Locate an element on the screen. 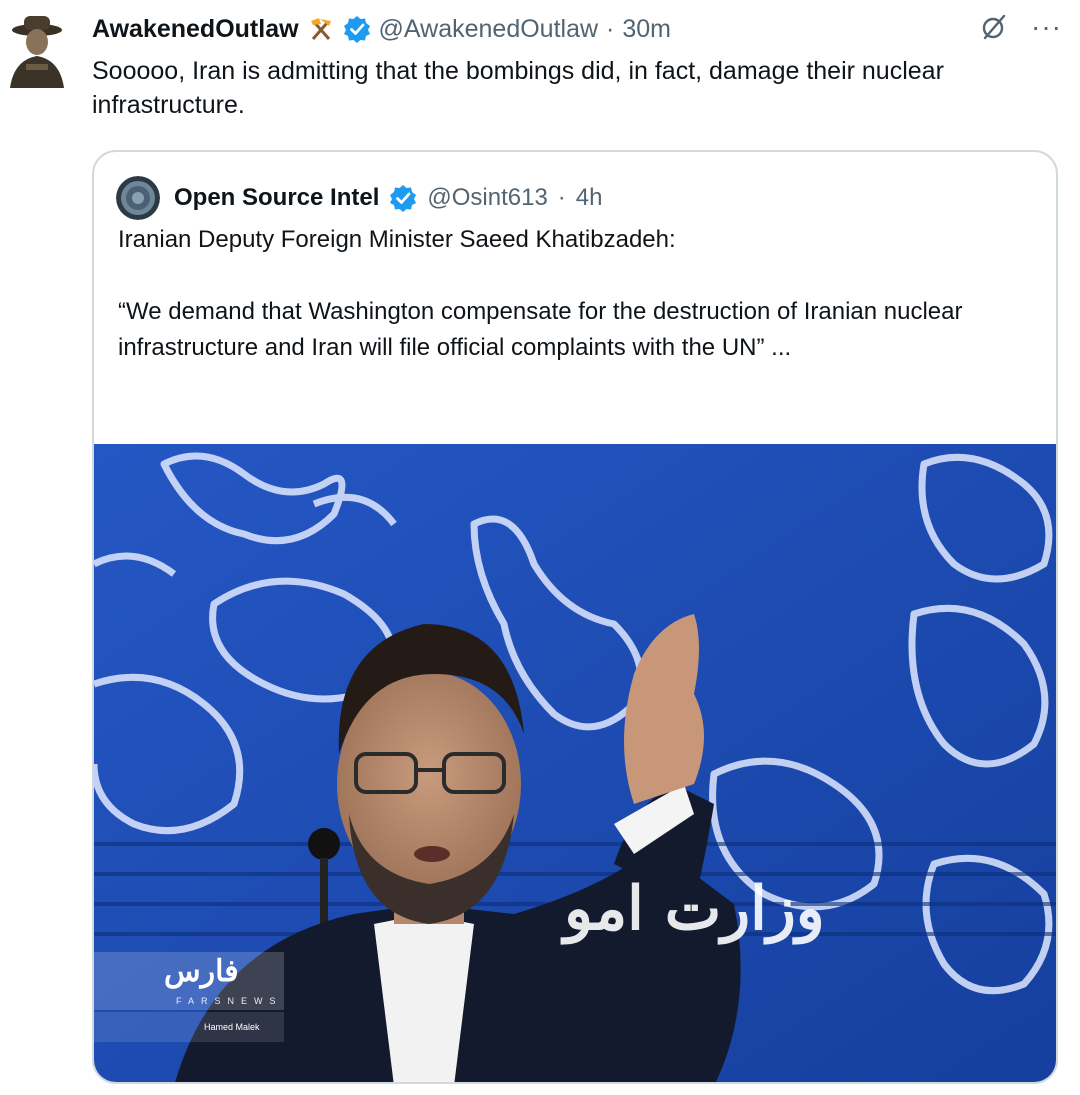 The width and height of the screenshot is (1080, 1095). header-actions: ··· is located at coordinates (1020, 27).